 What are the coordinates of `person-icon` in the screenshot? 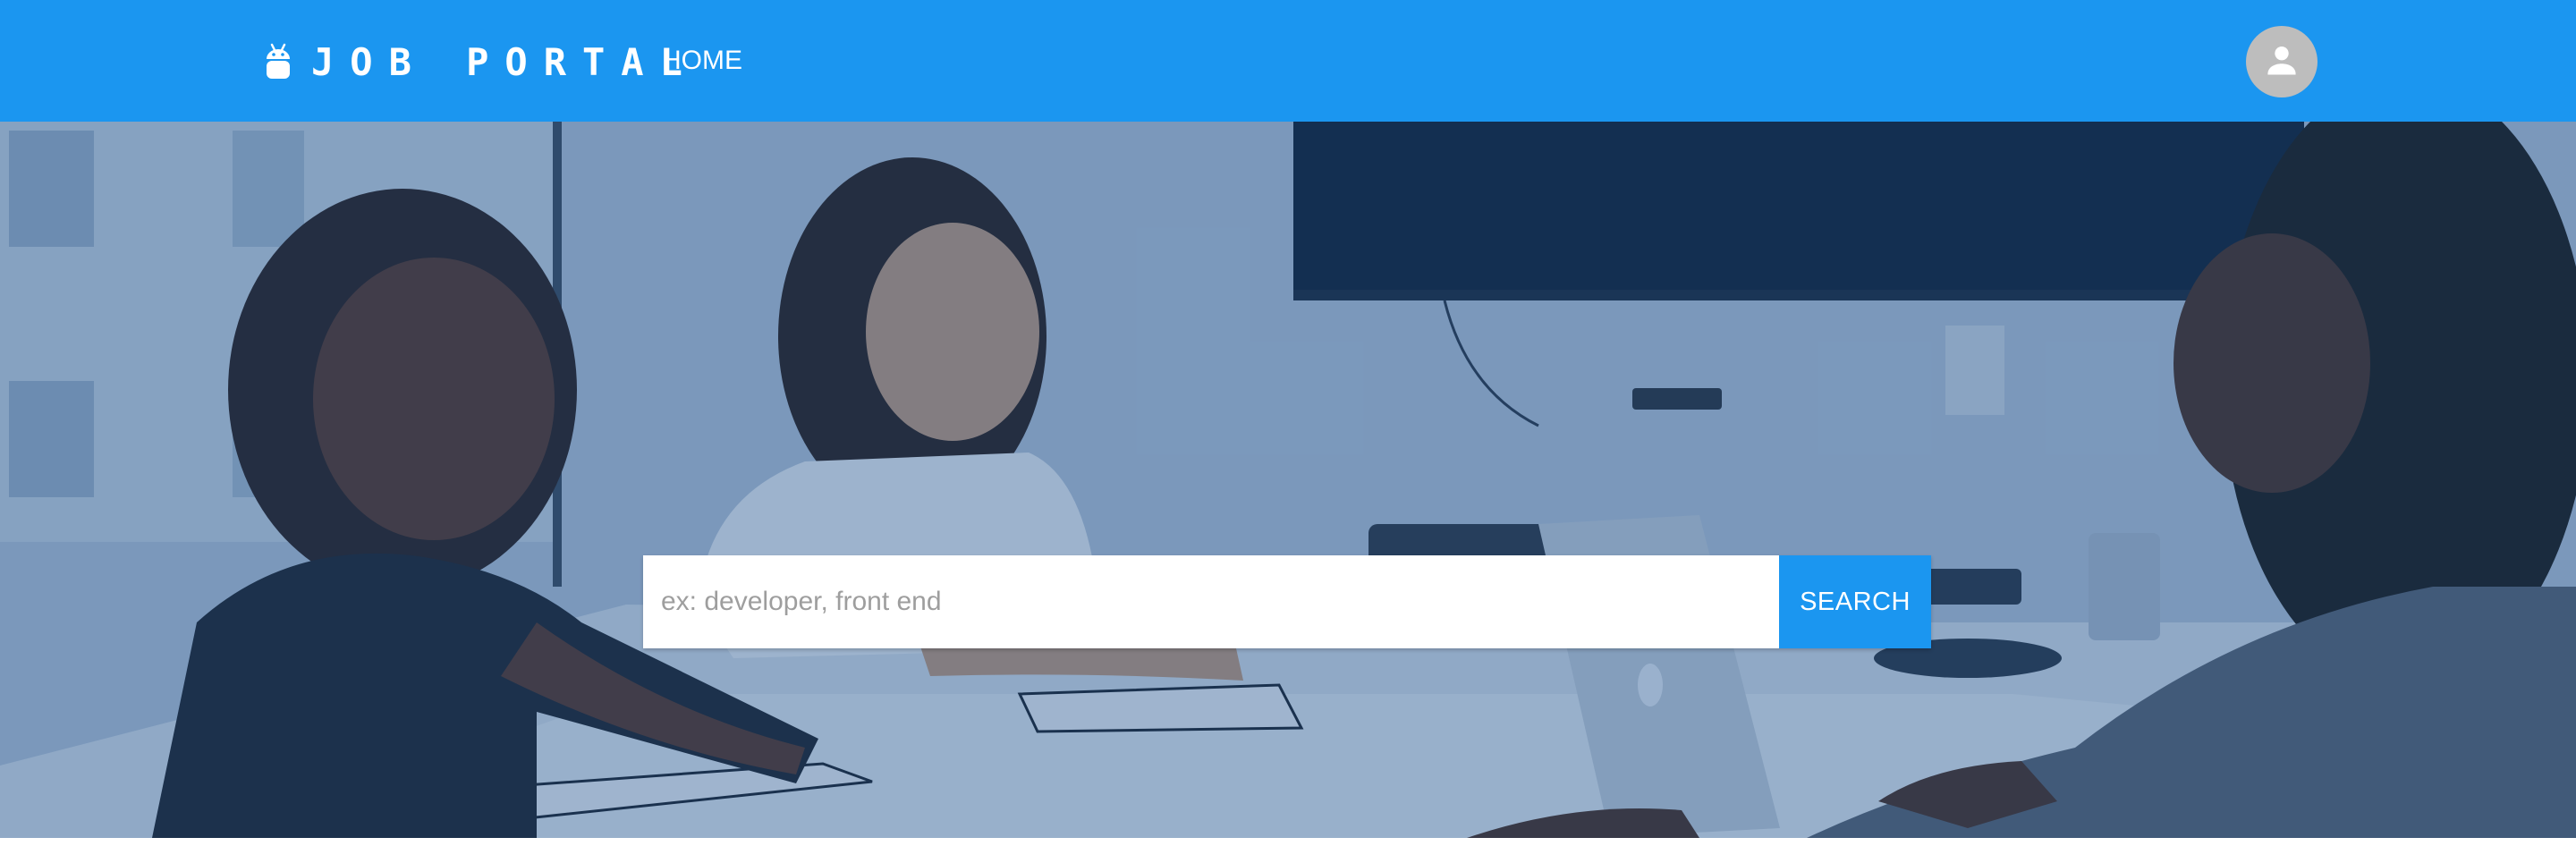 It's located at (2281, 62).